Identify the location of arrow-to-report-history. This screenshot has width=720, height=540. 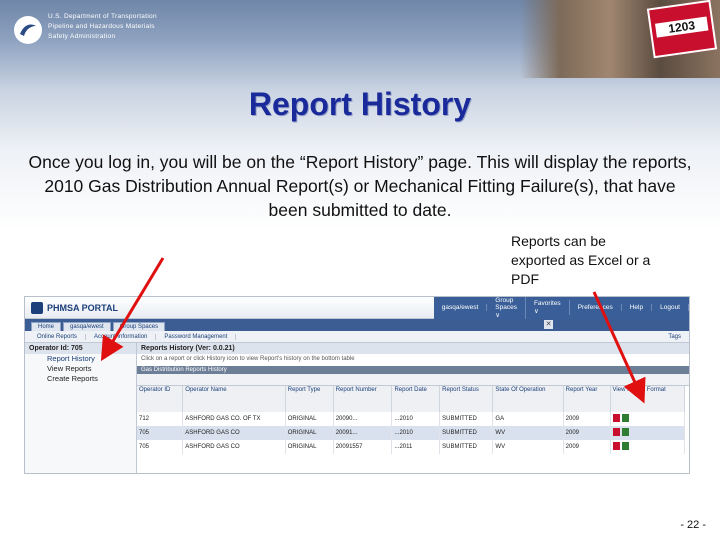
(132, 309).